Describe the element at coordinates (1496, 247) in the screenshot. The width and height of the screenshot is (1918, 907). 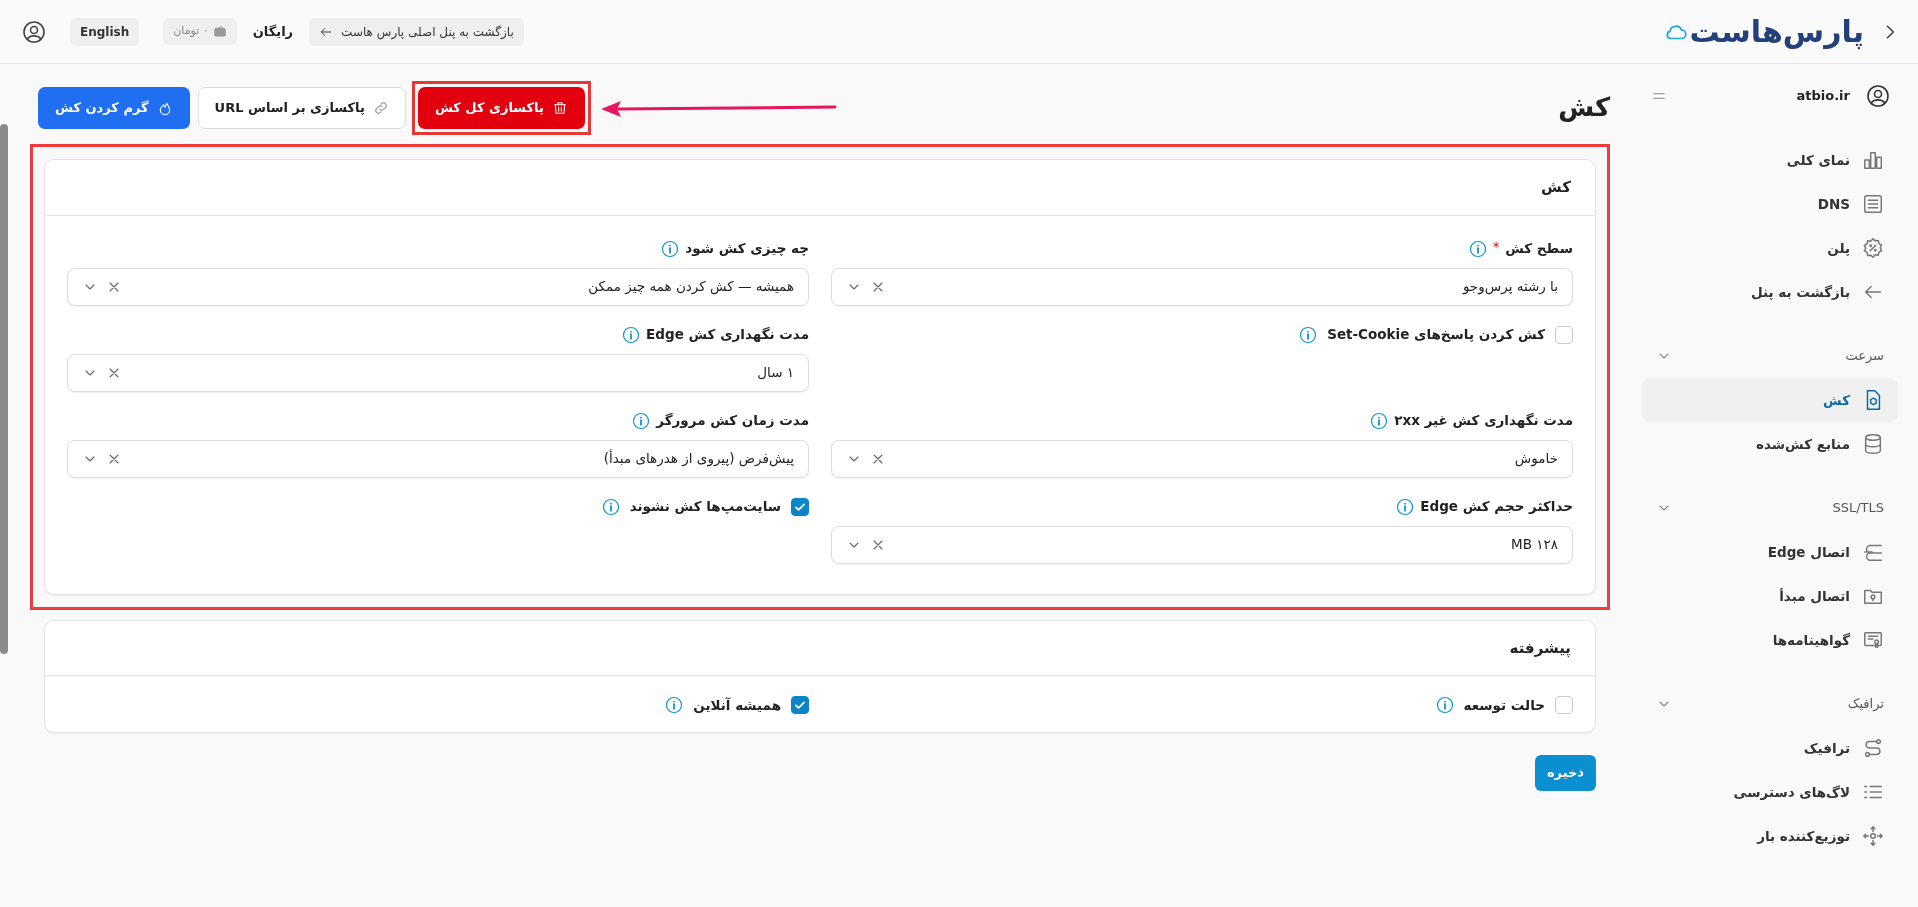
I see `required-mark: *` at that location.